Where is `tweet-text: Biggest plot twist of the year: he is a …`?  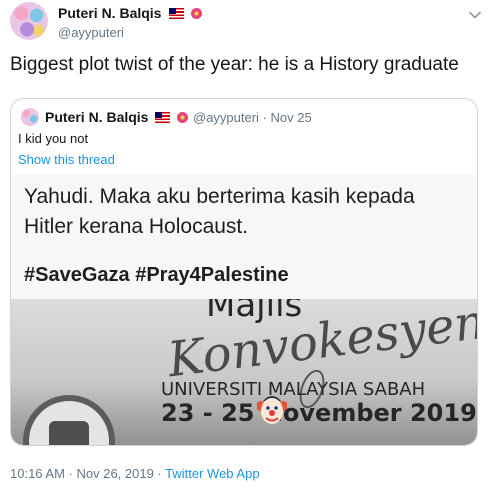
tweet-text: Biggest plot twist of the year: he is a … is located at coordinates (234, 64).